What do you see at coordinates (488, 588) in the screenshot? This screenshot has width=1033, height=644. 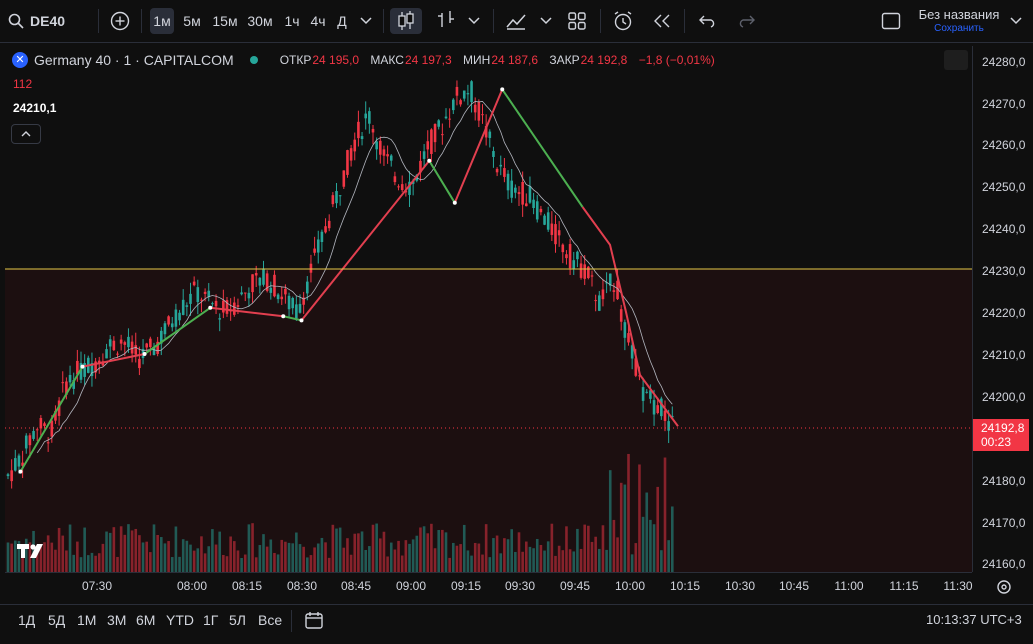 I see `time-axis` at bounding box center [488, 588].